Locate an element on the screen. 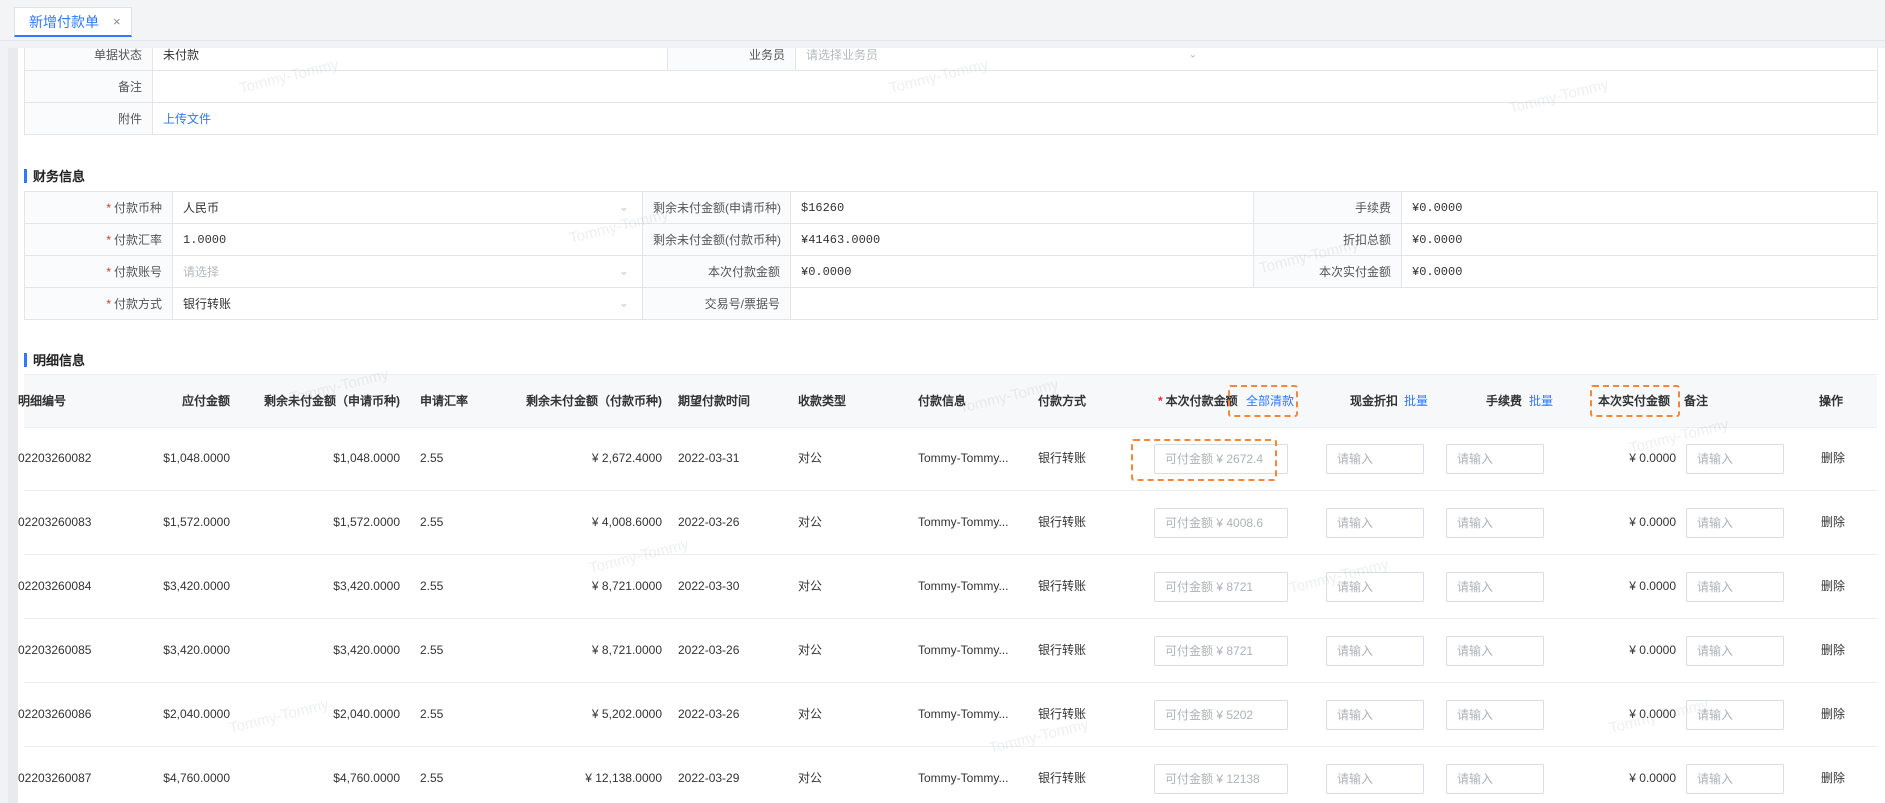  row-payable: $3,420.0000 is located at coordinates (196, 586).